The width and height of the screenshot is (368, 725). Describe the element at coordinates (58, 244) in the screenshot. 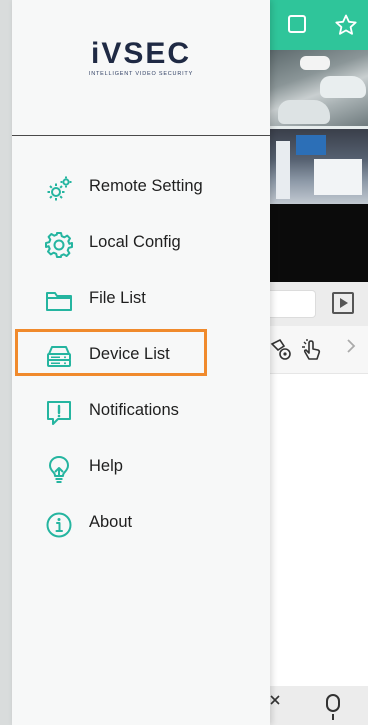

I see `gear-icon` at that location.